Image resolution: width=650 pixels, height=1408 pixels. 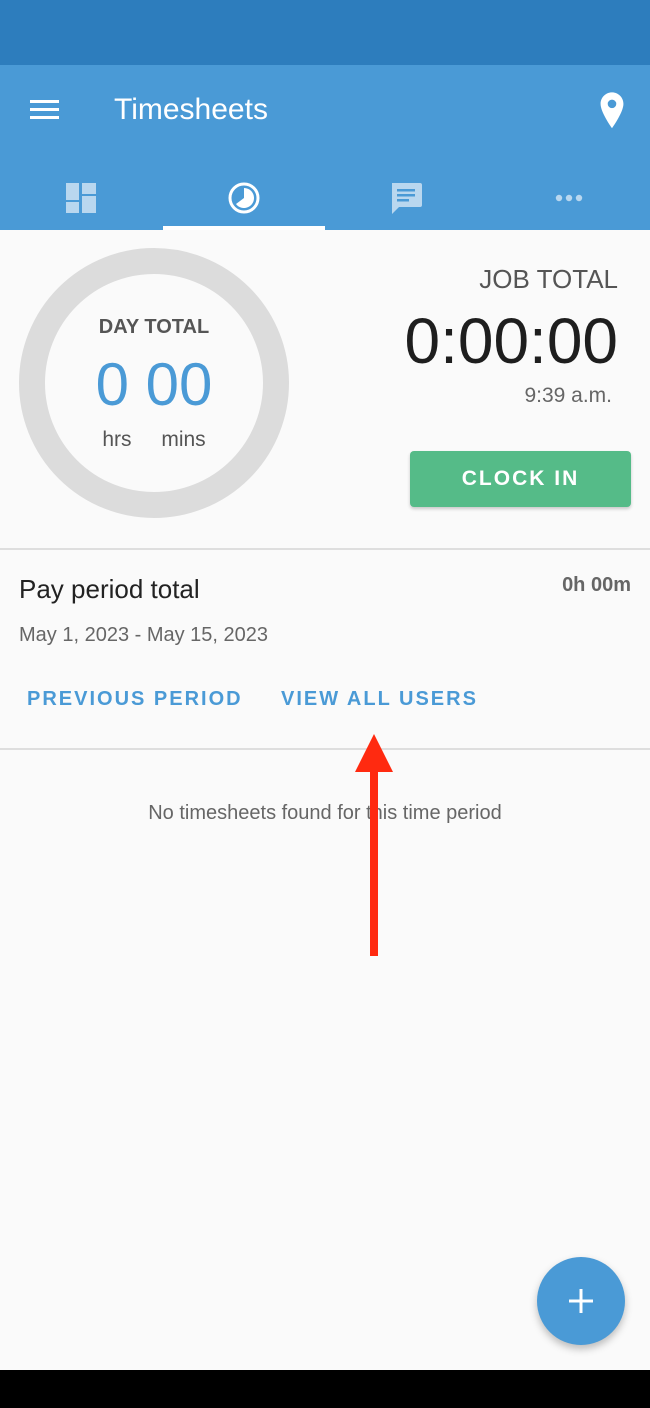 I want to click on tab-messages, so click(x=406, y=197).